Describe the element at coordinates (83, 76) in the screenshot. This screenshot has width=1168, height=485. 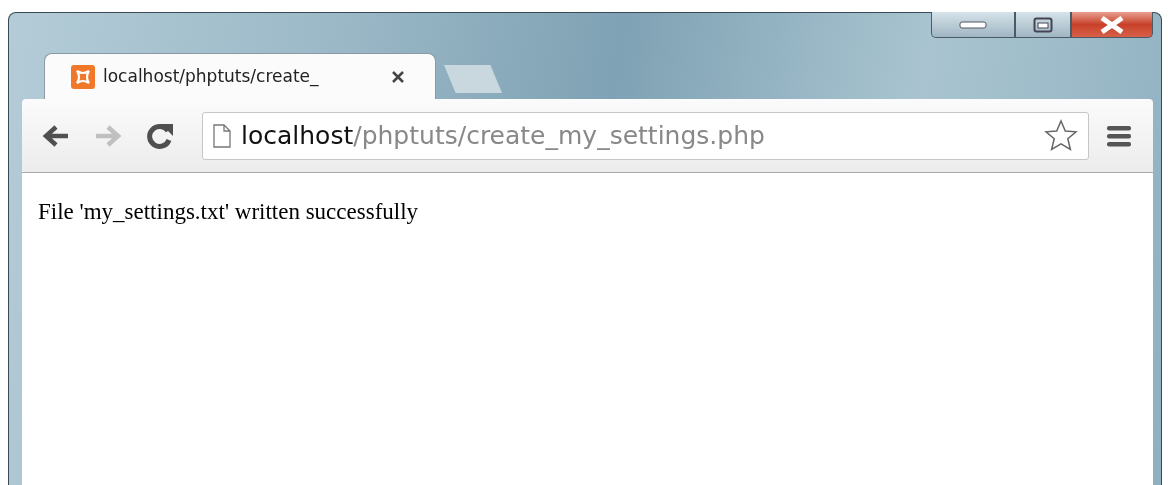
I see `app-icon` at that location.